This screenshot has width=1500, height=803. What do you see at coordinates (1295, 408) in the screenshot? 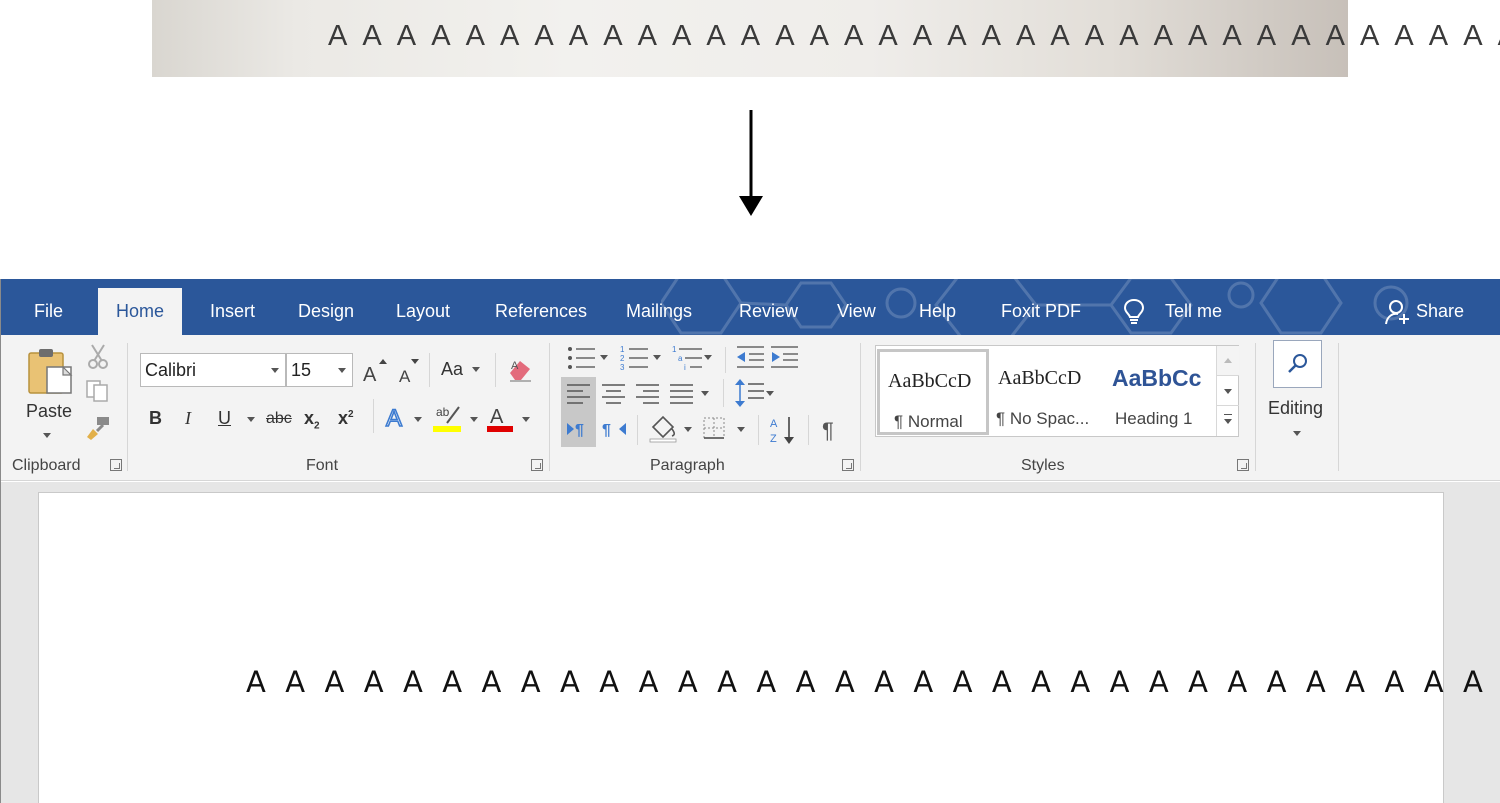
I see `editing-label: Editing` at bounding box center [1295, 408].